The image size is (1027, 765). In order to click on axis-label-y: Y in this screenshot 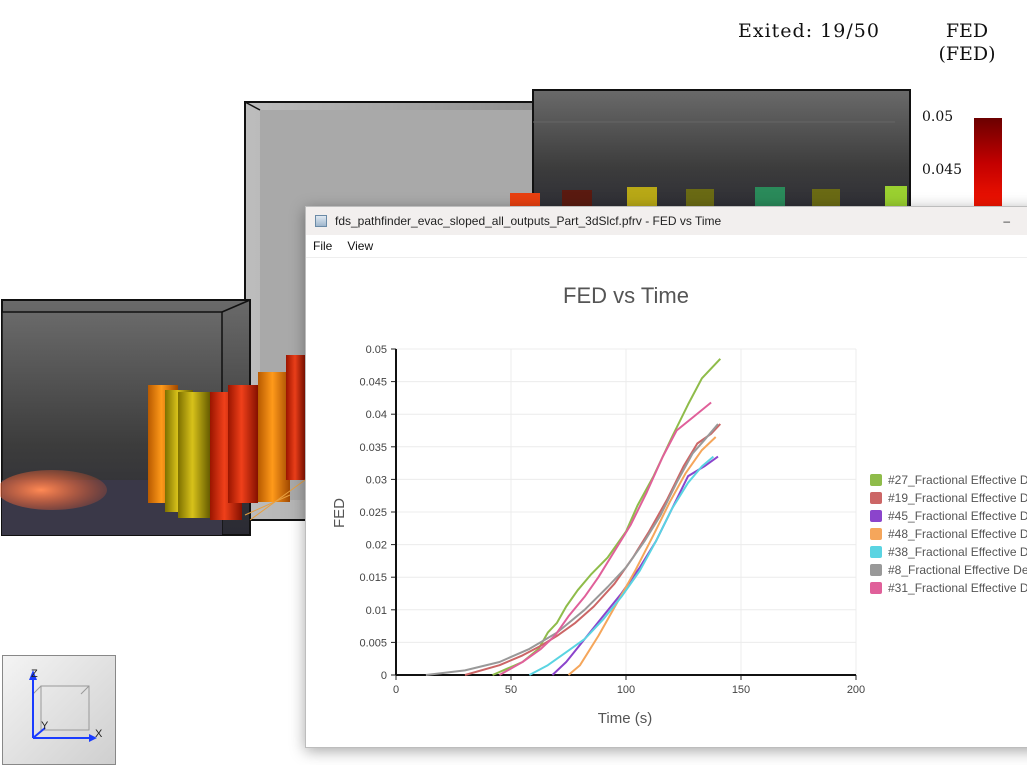, I will do `click(45, 726)`.